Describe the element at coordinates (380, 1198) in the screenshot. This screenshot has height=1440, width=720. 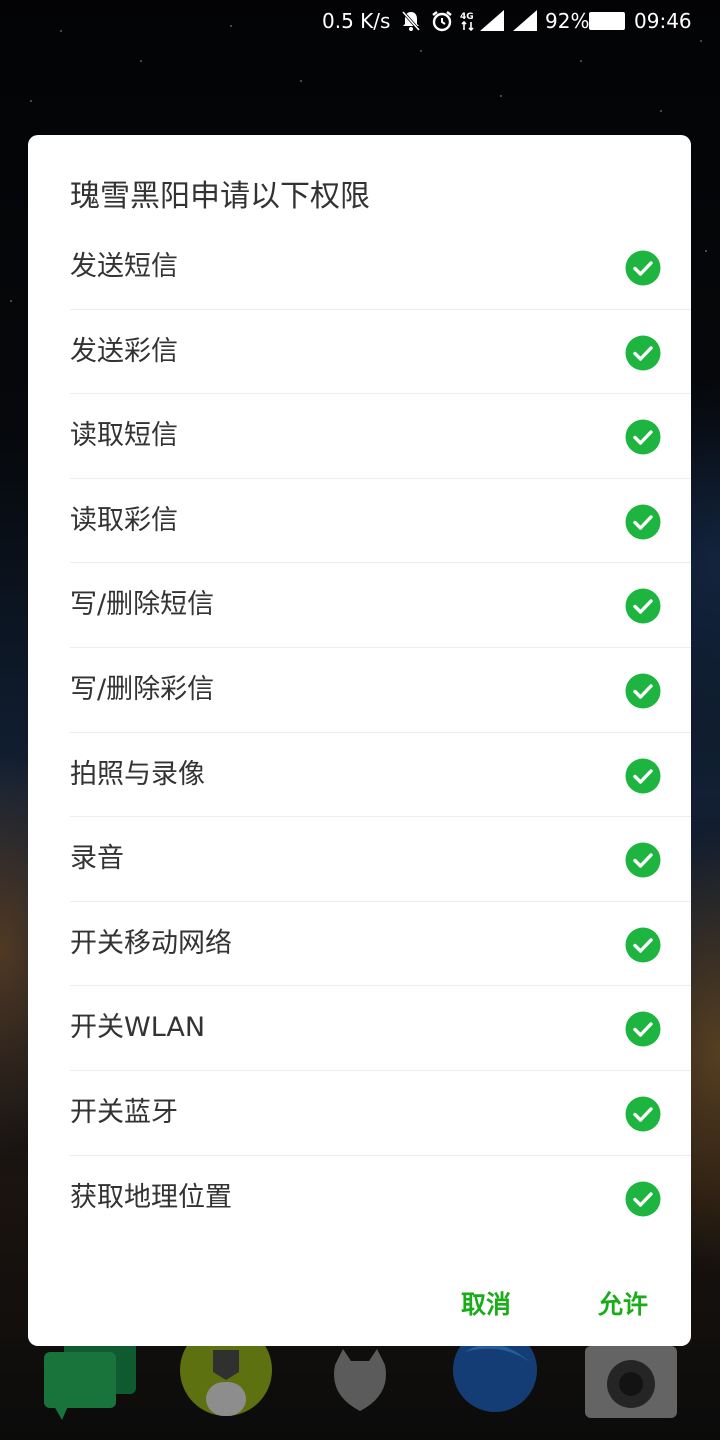
I see `permission-row: 获取地理位置` at that location.